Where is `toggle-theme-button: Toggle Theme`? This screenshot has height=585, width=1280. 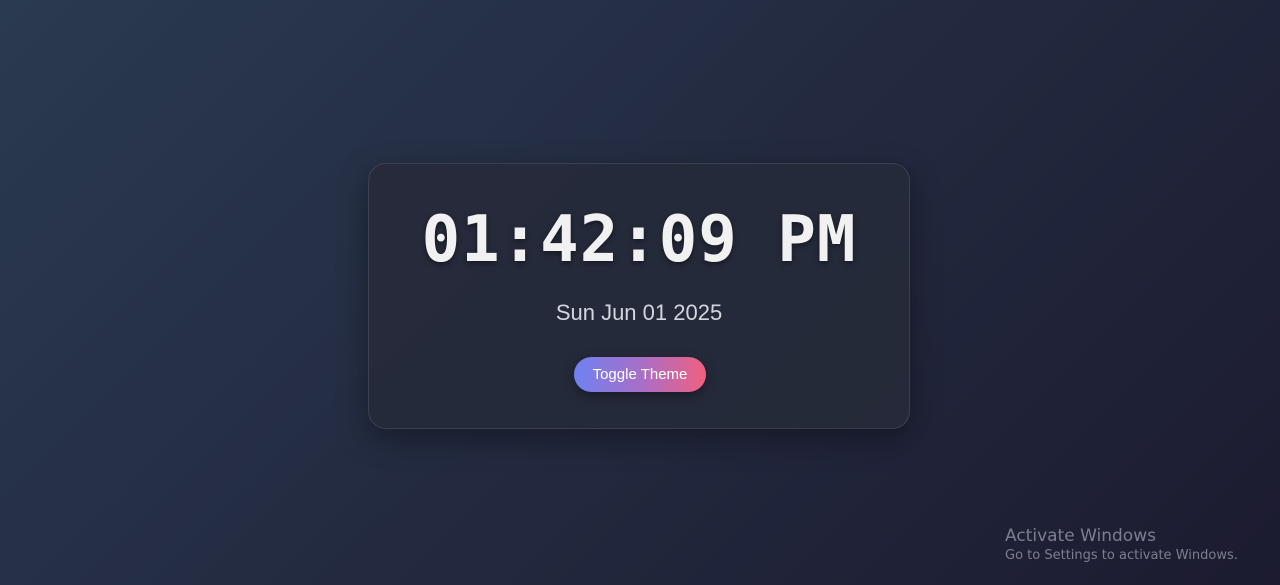 toggle-theme-button: Toggle Theme is located at coordinates (640, 374).